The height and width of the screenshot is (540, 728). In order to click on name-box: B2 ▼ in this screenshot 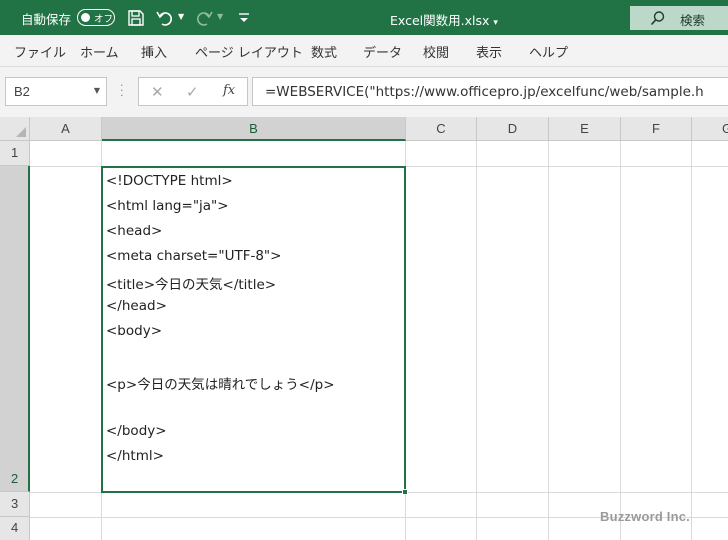, I will do `click(56, 91)`.